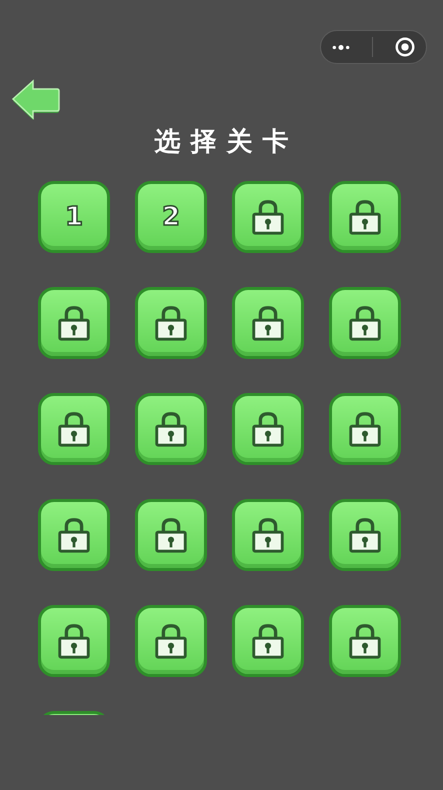  I want to click on close-icon, so click(405, 47).